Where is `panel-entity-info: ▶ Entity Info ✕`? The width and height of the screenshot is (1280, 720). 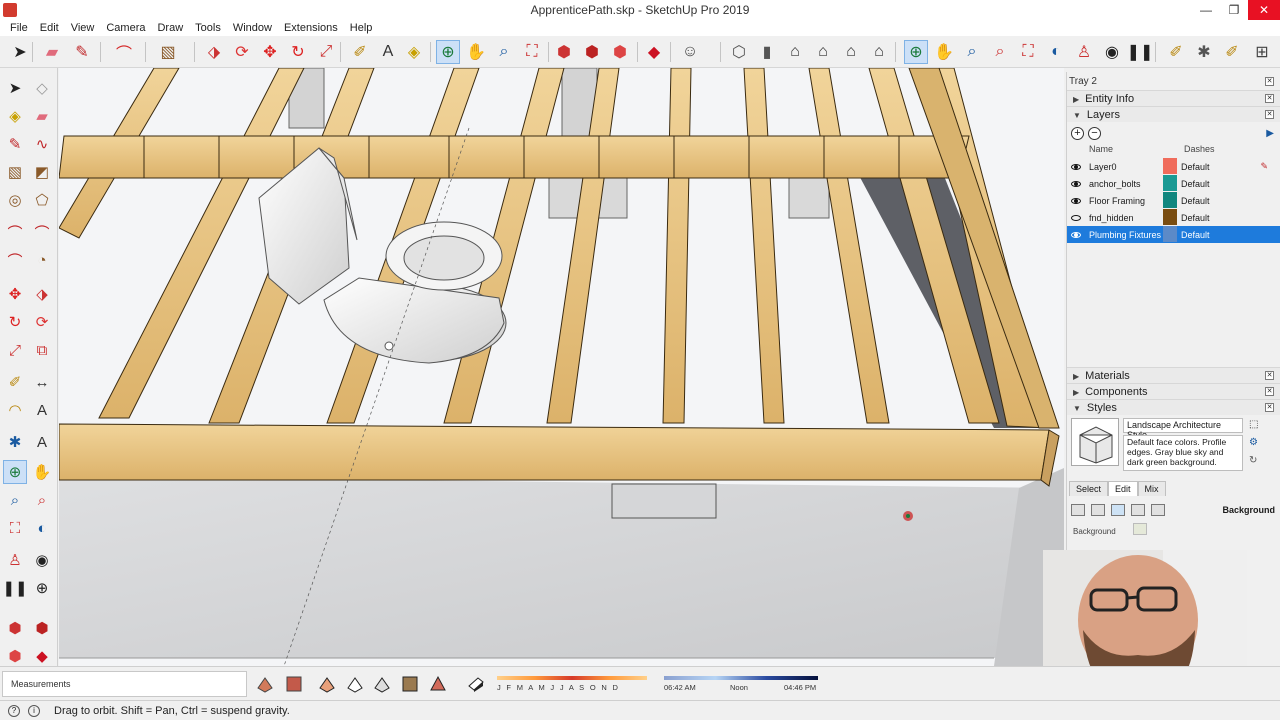
panel-entity-info: ▶ Entity Info ✕ is located at coordinates (1173, 98).